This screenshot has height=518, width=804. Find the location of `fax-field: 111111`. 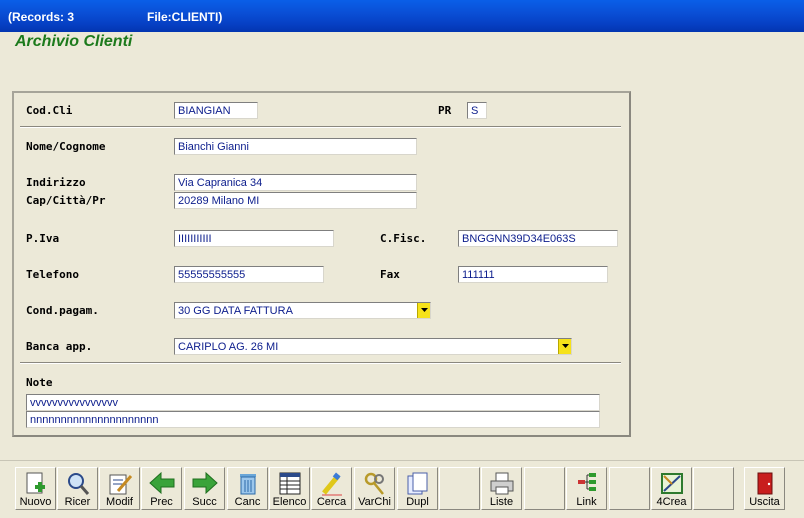

fax-field: 111111 is located at coordinates (533, 274).